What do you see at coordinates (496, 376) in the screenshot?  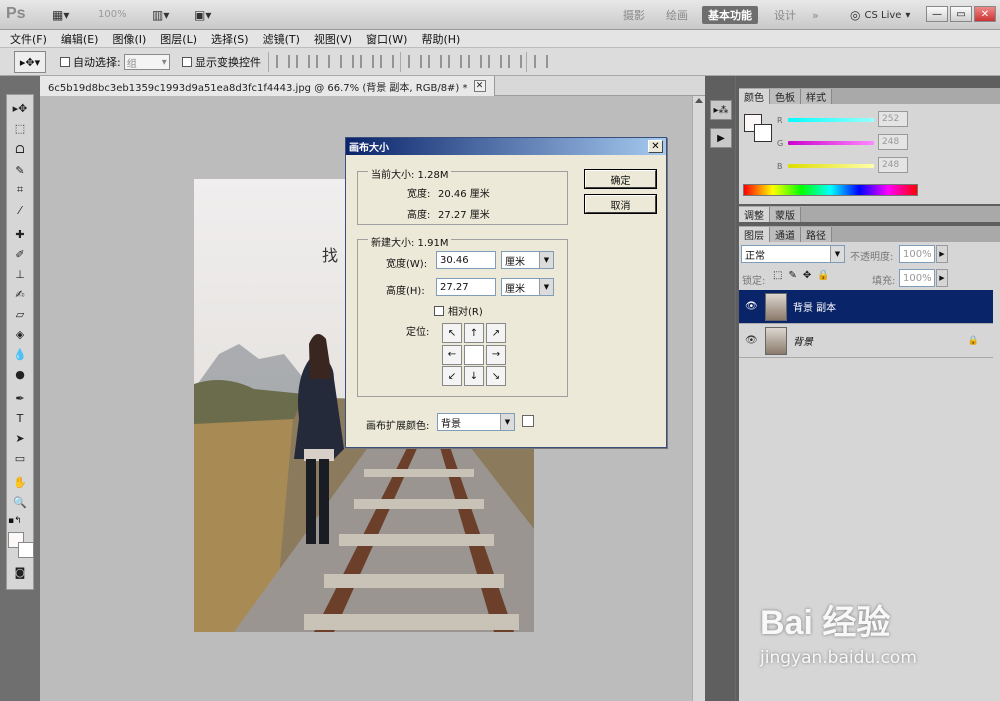 I see `anchor-bottom-right: ↘` at bounding box center [496, 376].